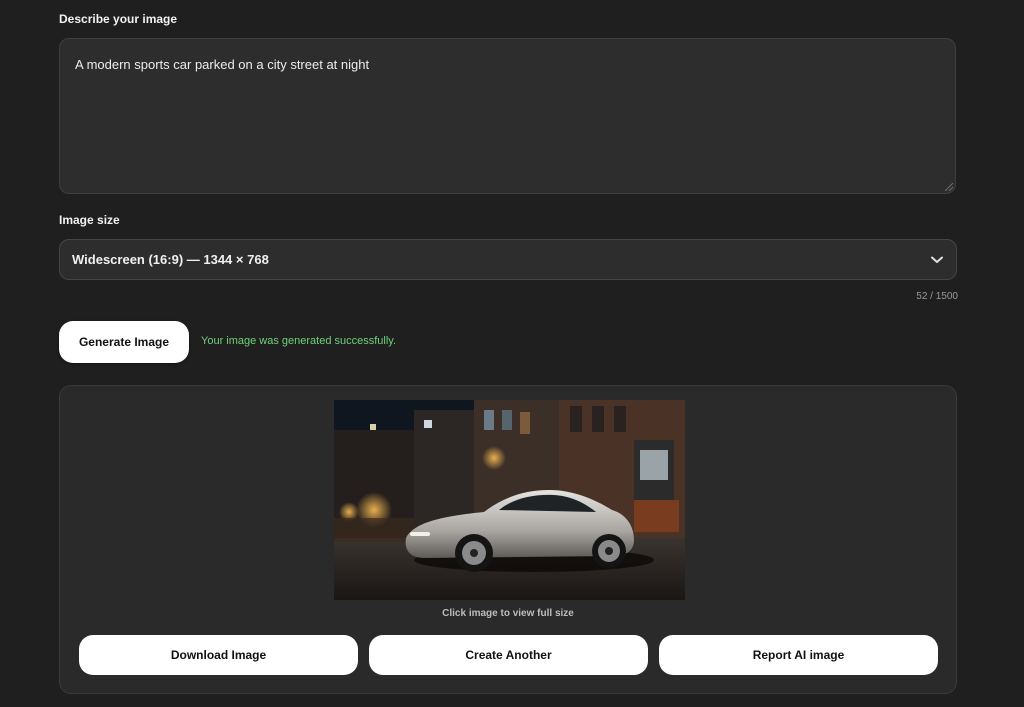 The height and width of the screenshot is (707, 1024). Describe the element at coordinates (798, 655) in the screenshot. I see `report-ai-image-button: Report AI image` at that location.